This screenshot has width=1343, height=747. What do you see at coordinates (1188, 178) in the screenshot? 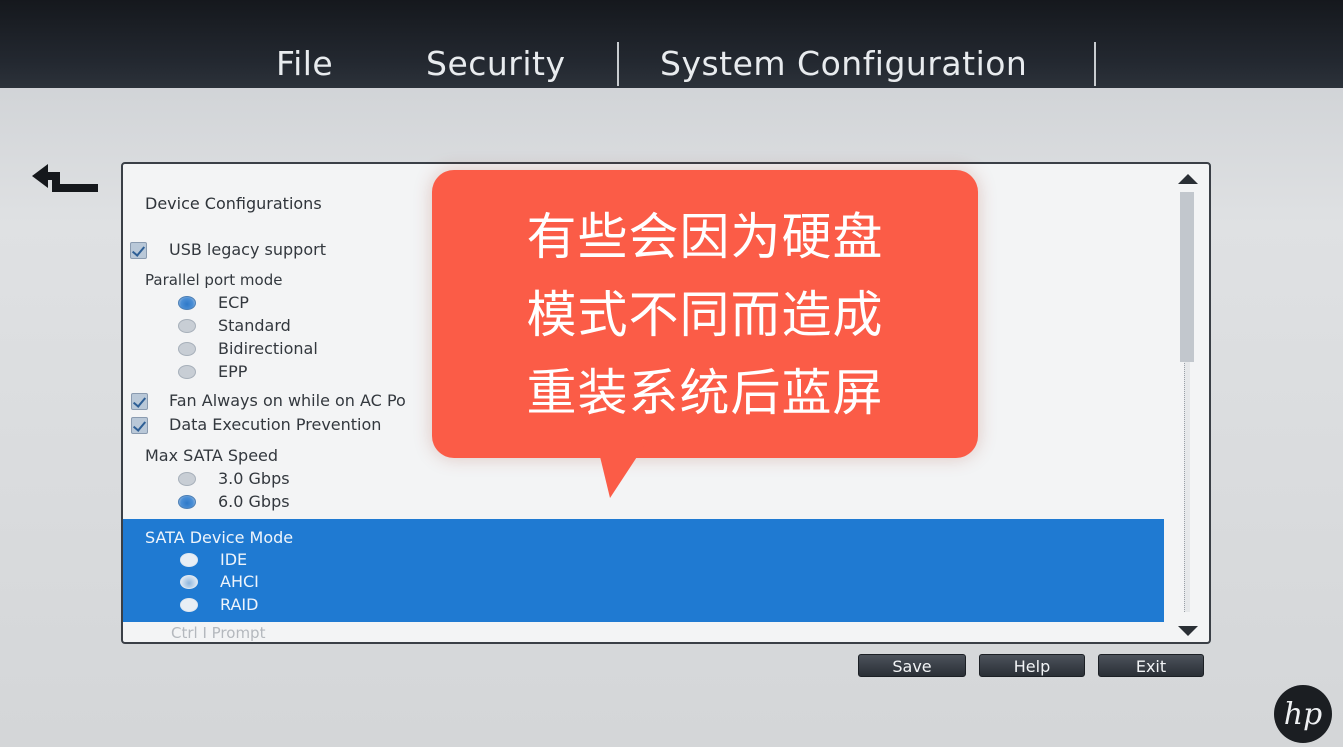
I see `scroll-up-arrow-icon` at bounding box center [1188, 178].